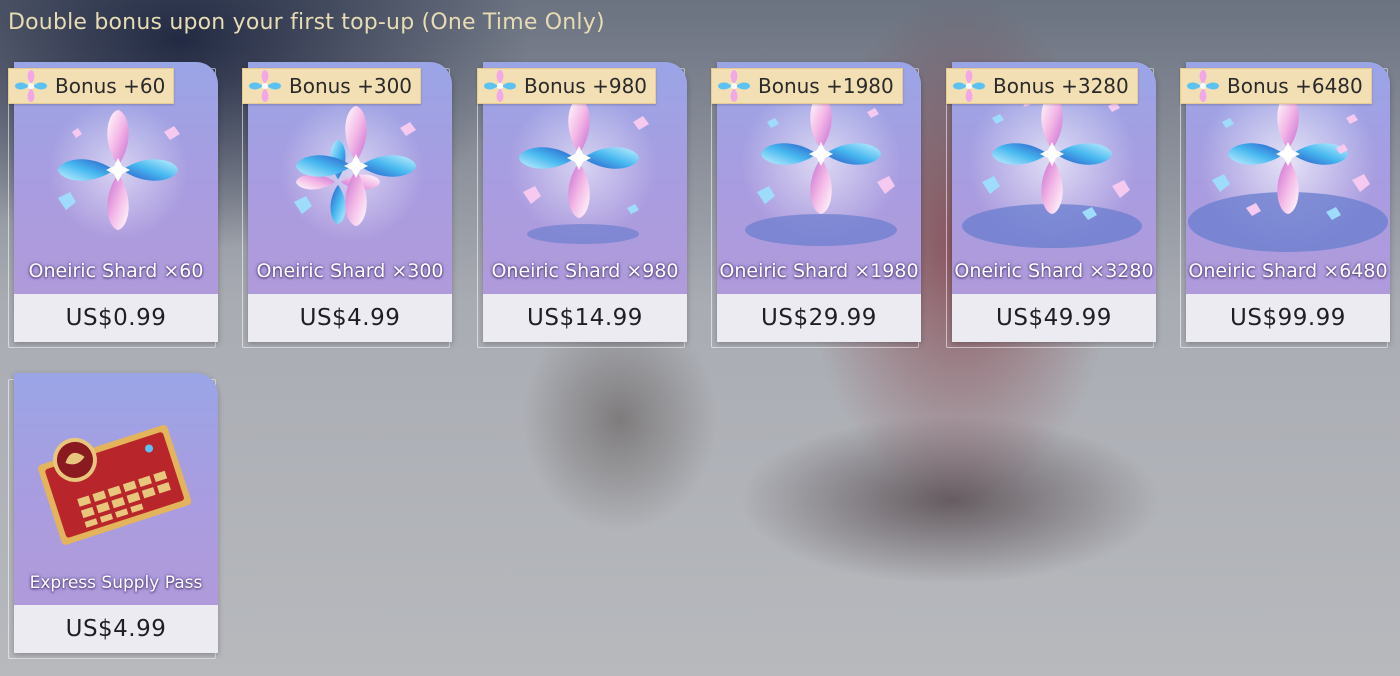 This screenshot has height=676, width=1400. What do you see at coordinates (1288, 202) in the screenshot?
I see `card-body: Oneiric Shard ×6480 US$99.99` at bounding box center [1288, 202].